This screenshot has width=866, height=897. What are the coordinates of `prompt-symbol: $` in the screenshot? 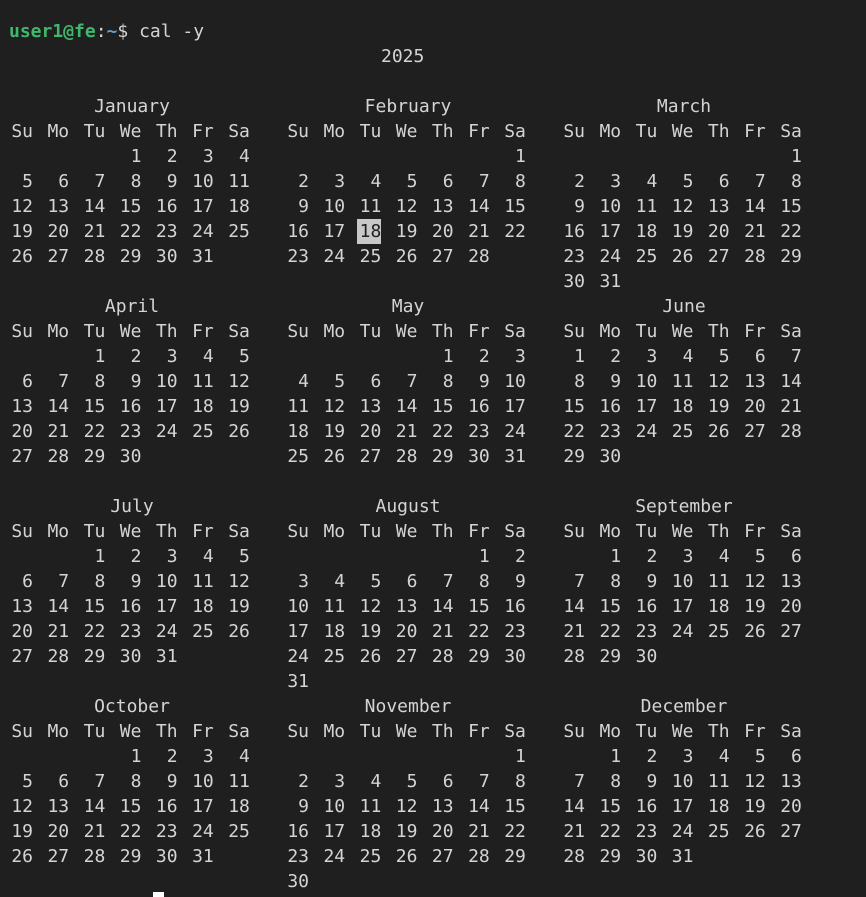 It's located at (123, 31).